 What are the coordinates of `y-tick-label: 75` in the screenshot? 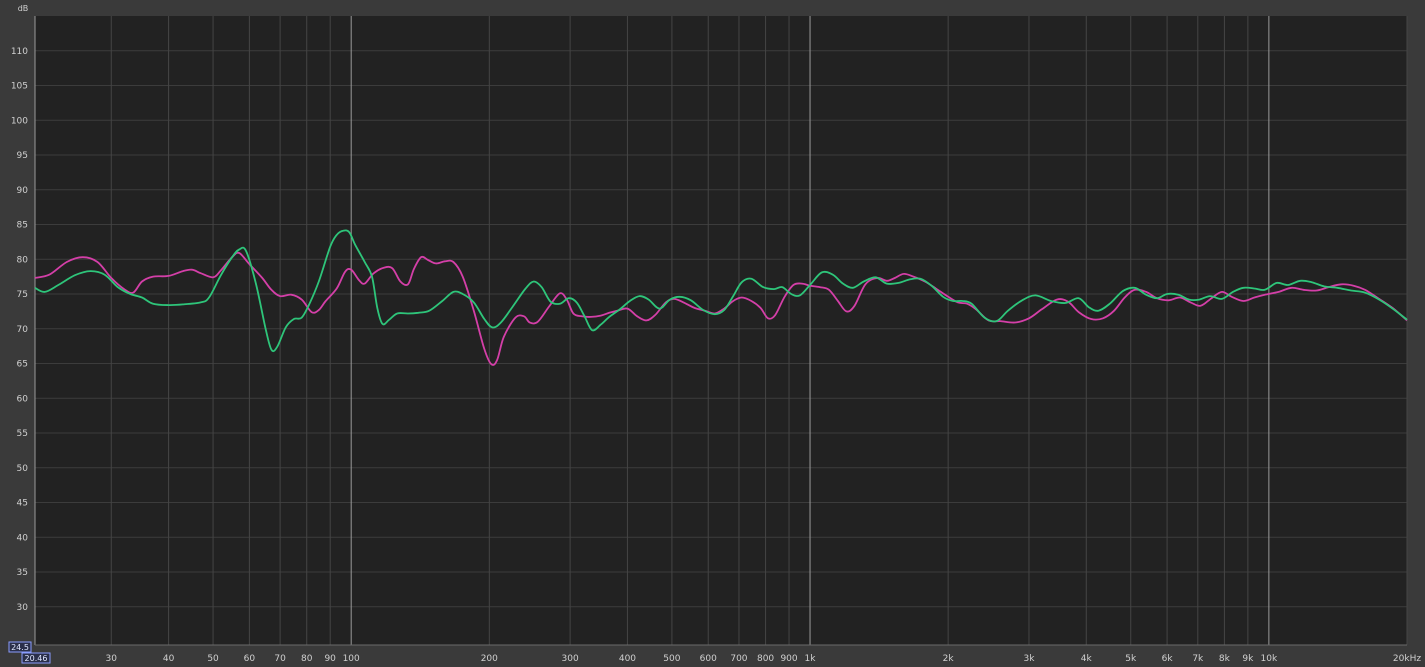 It's located at (22, 295).